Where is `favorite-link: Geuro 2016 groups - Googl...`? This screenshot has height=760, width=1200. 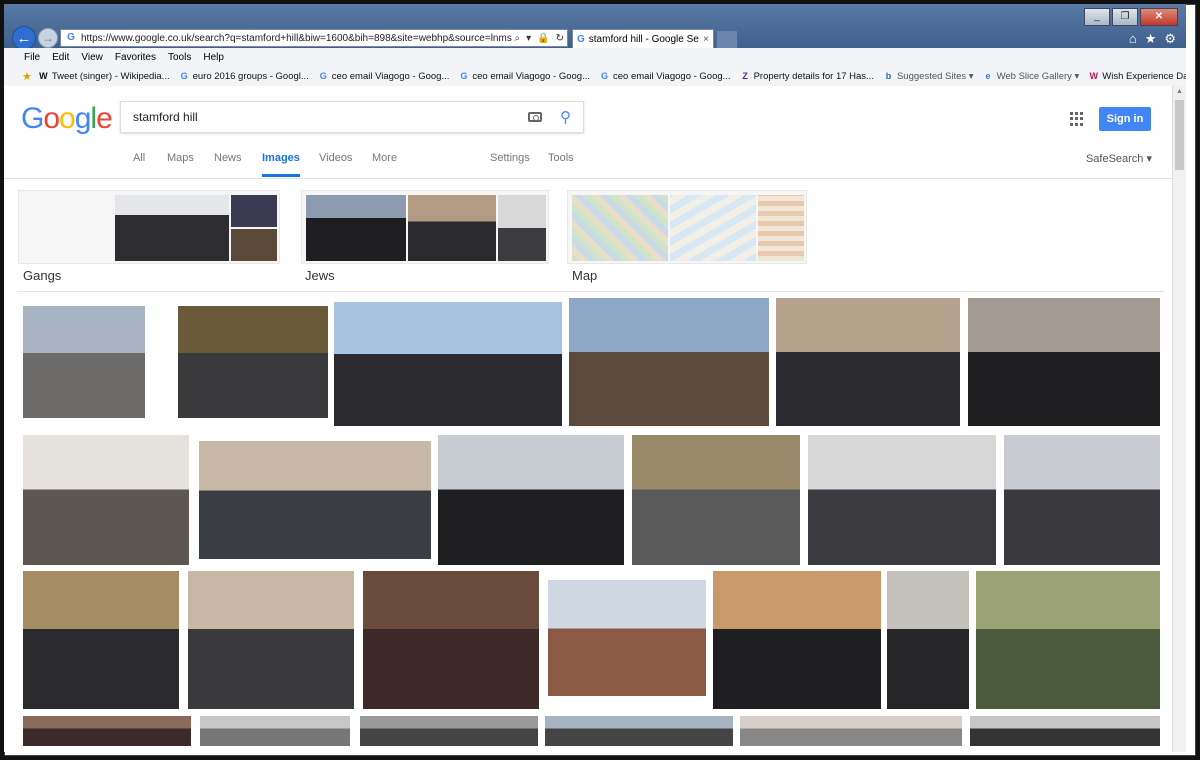
favorite-link: Geuro 2016 groups - Googl... is located at coordinates (244, 76).